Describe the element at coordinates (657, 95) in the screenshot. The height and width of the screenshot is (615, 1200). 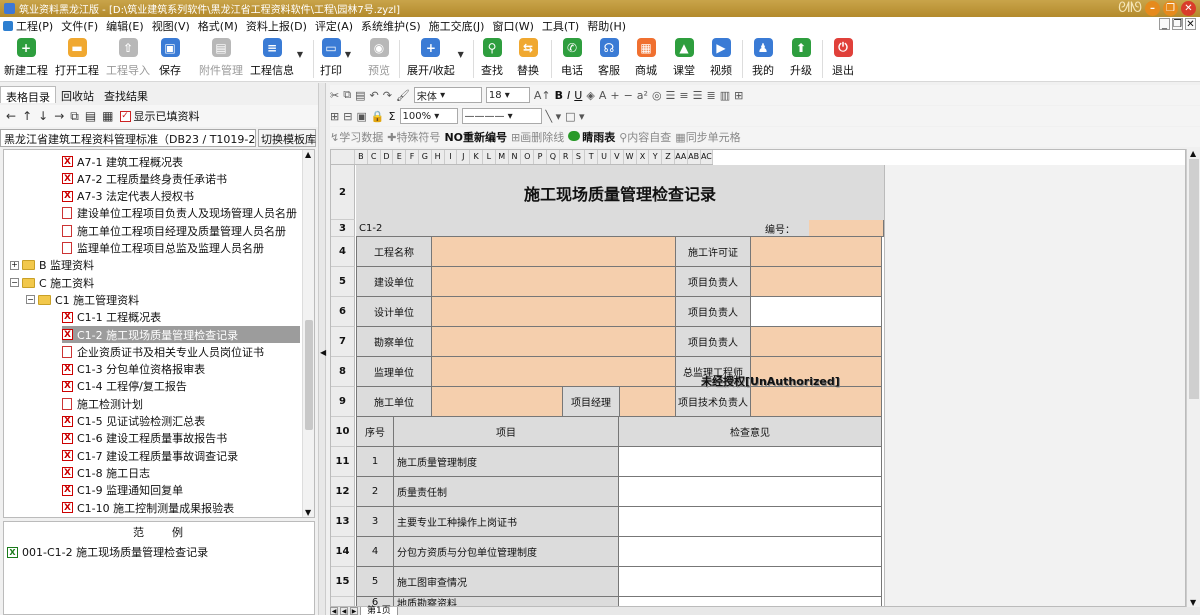
I see `symbol-icon: ◎` at that location.